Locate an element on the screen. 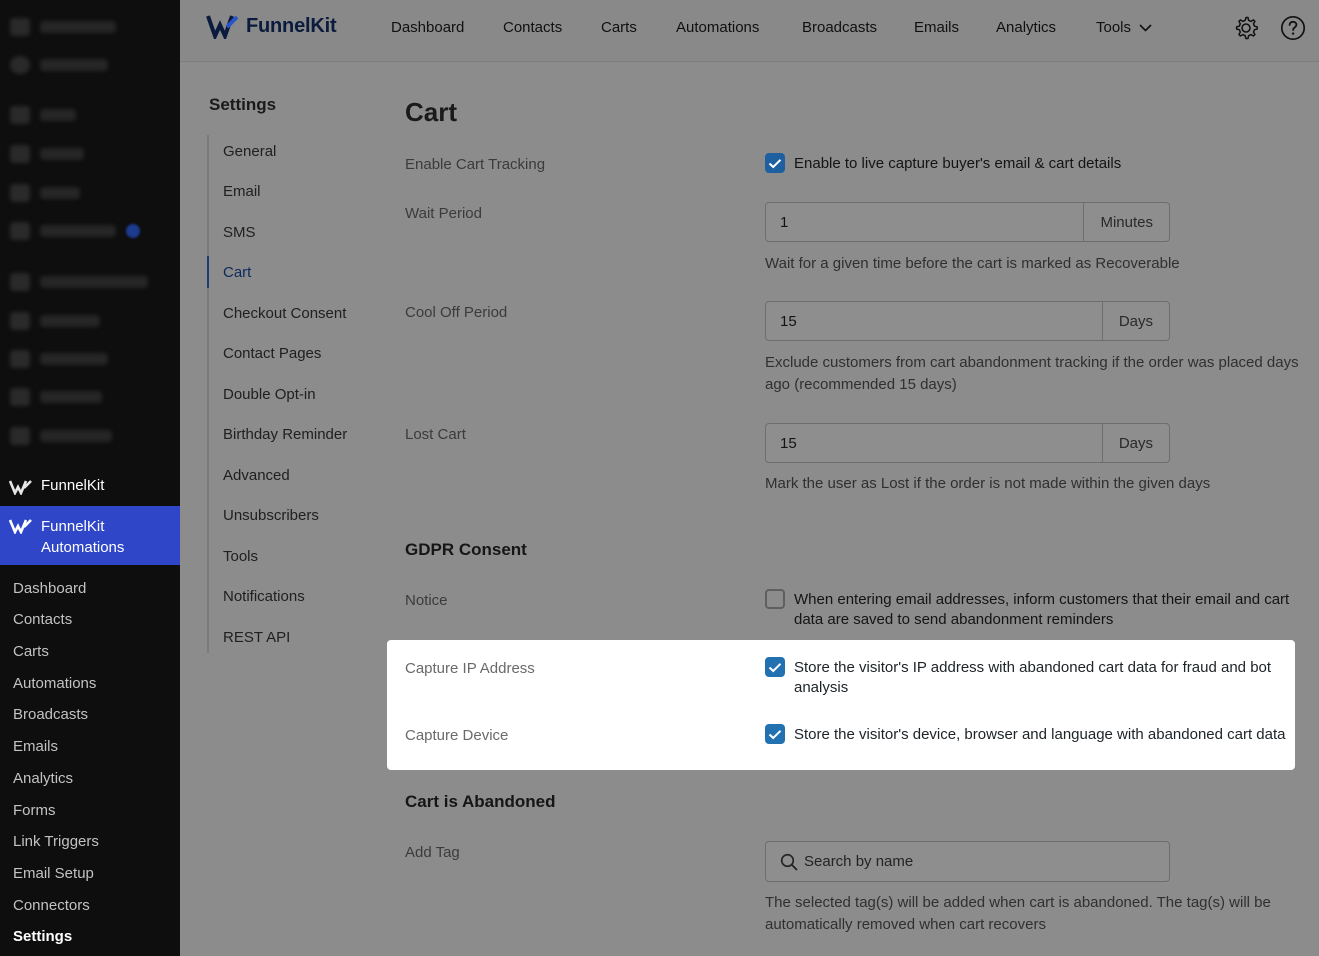 This screenshot has height=956, width=1319. submenu-connectors: Connectors is located at coordinates (51, 905).